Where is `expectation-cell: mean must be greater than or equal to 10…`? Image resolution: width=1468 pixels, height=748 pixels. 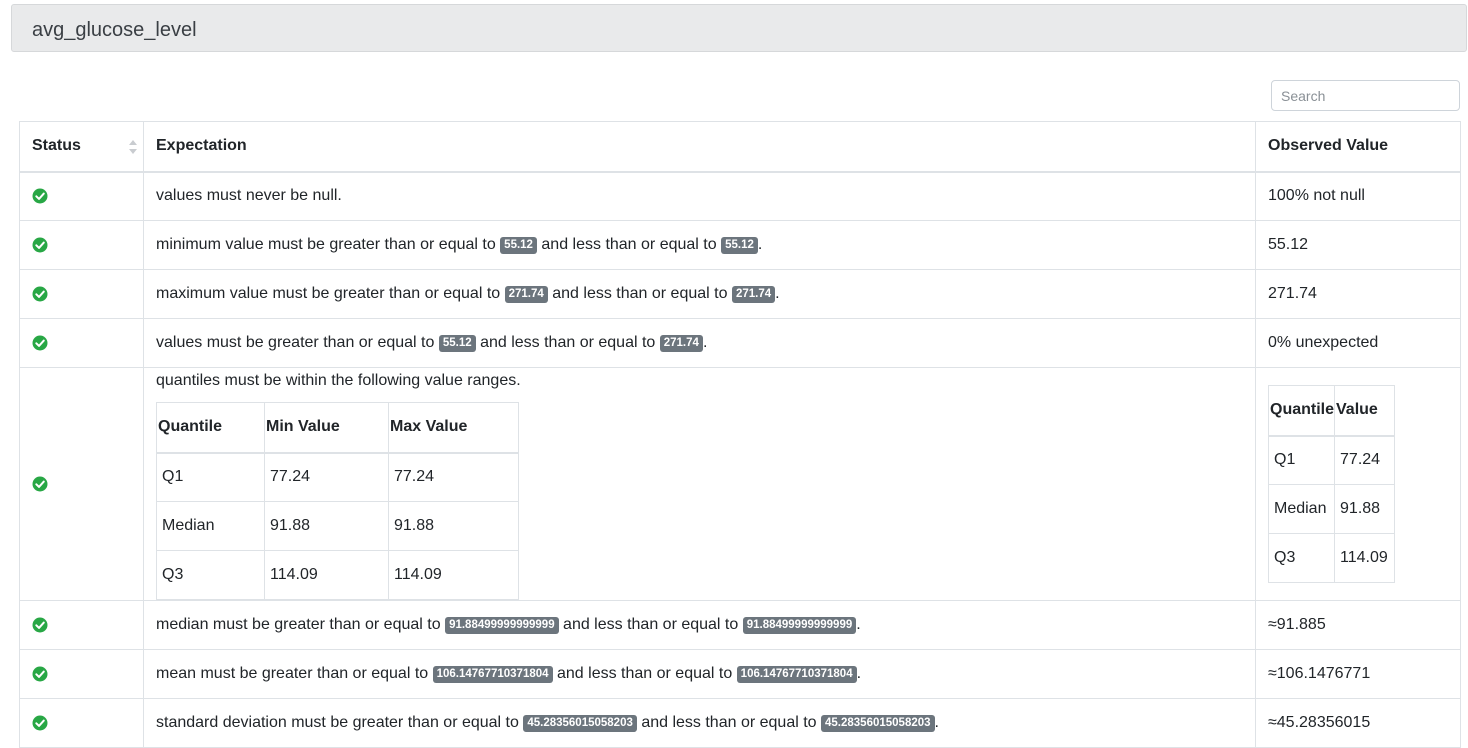 expectation-cell: mean must be greater than or equal to 10… is located at coordinates (699, 674).